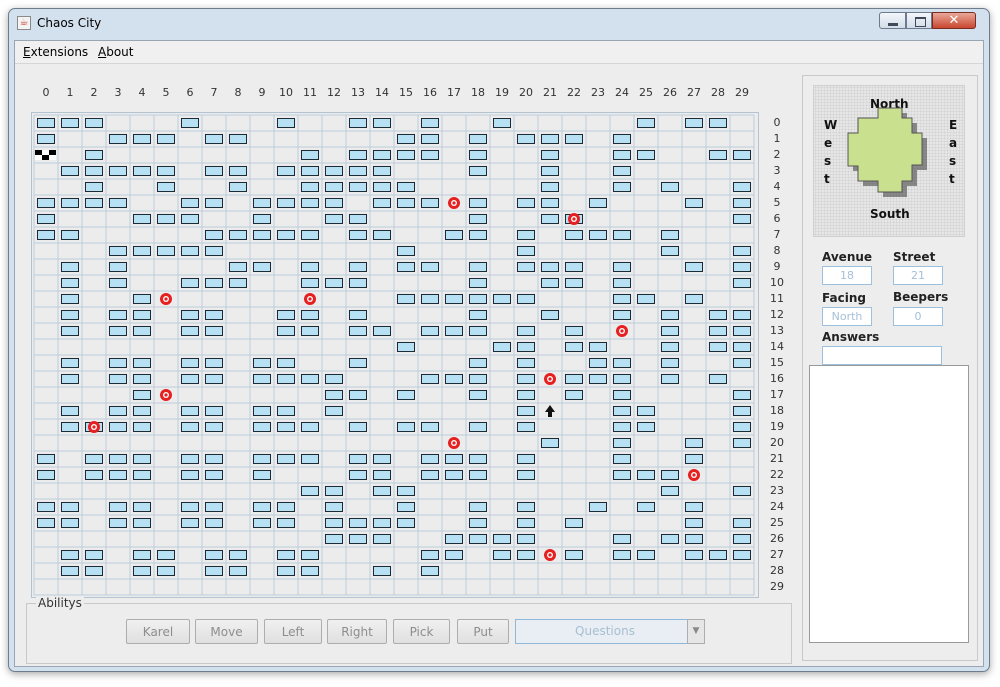 The image size is (1000, 687). I want to click on chevron-down-icon: ▼, so click(696, 631).